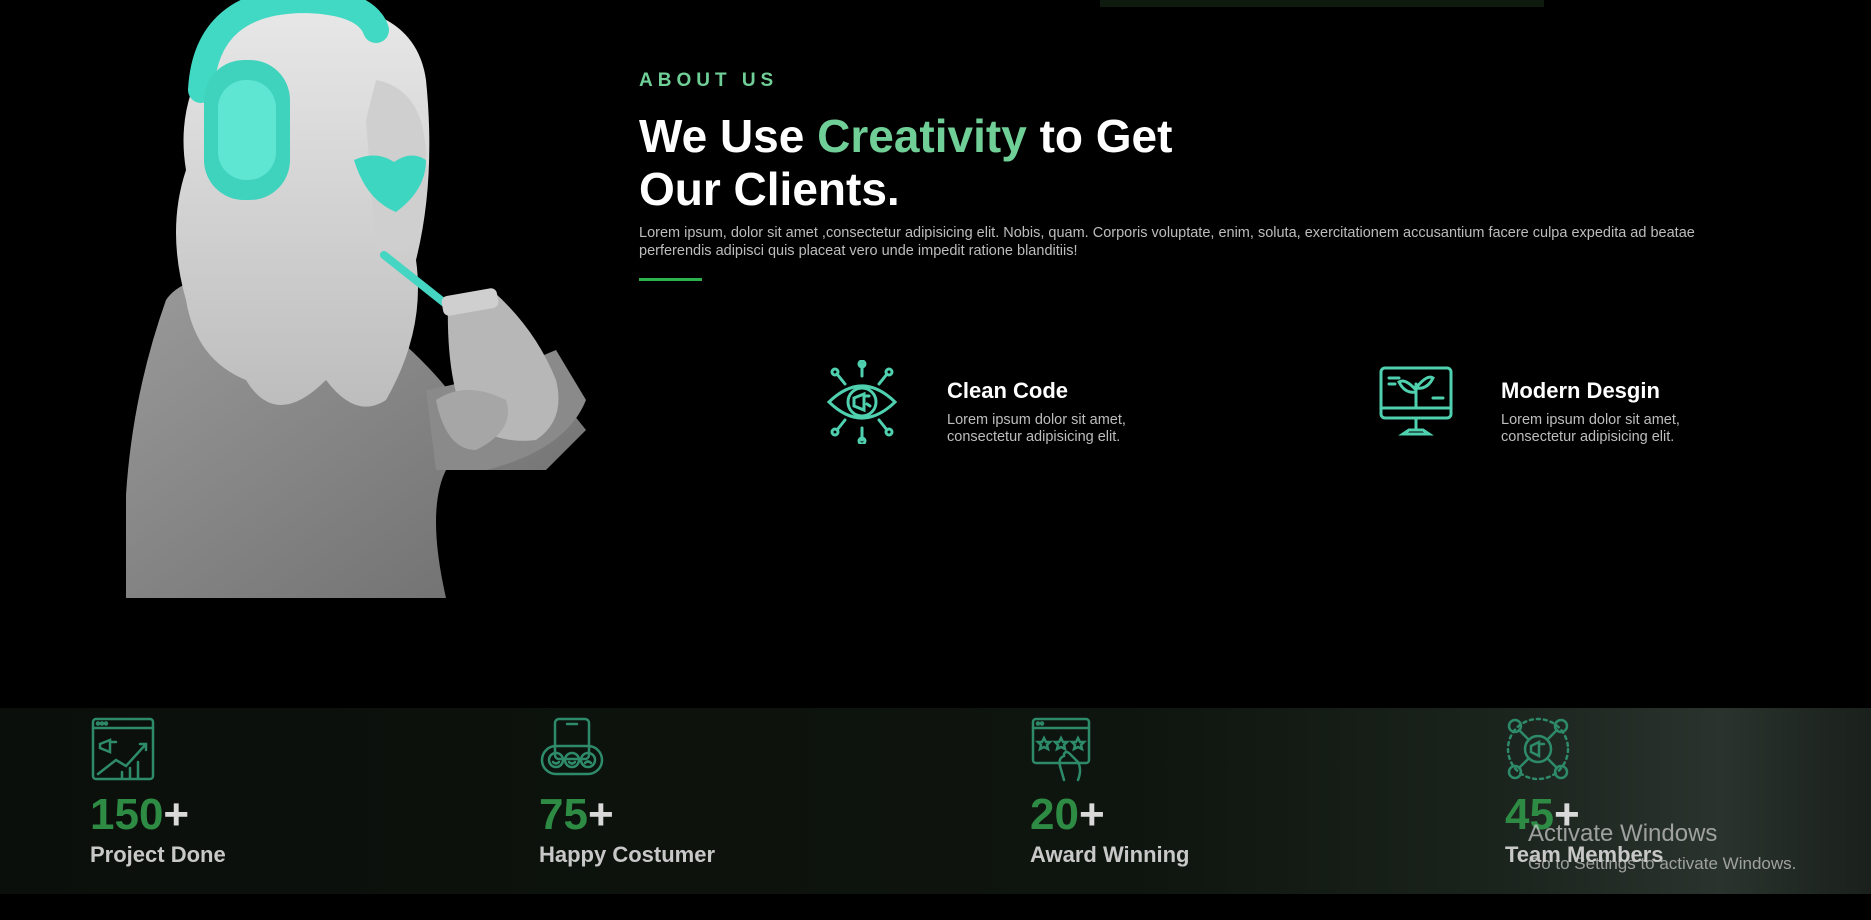 The image size is (1871, 920). Describe the element at coordinates (949, 163) in the screenshot. I see `about-headline: We Use Creativity to Get Our Clients.` at that location.